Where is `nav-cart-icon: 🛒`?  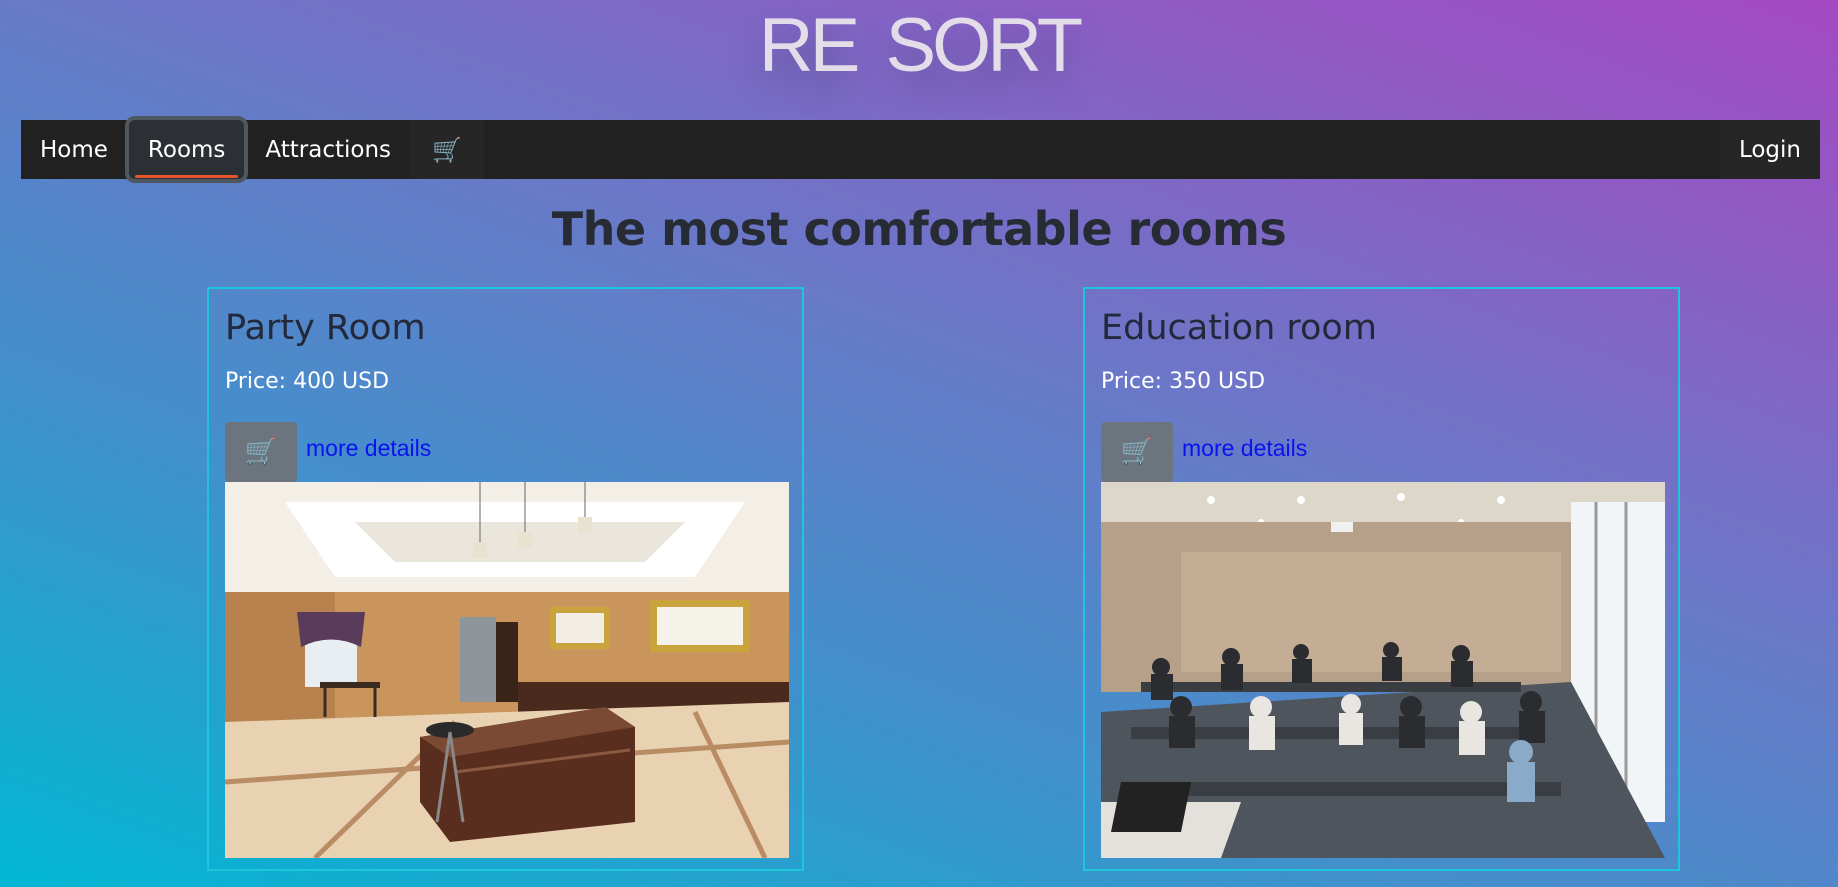
nav-cart-icon: 🛒 is located at coordinates (447, 149).